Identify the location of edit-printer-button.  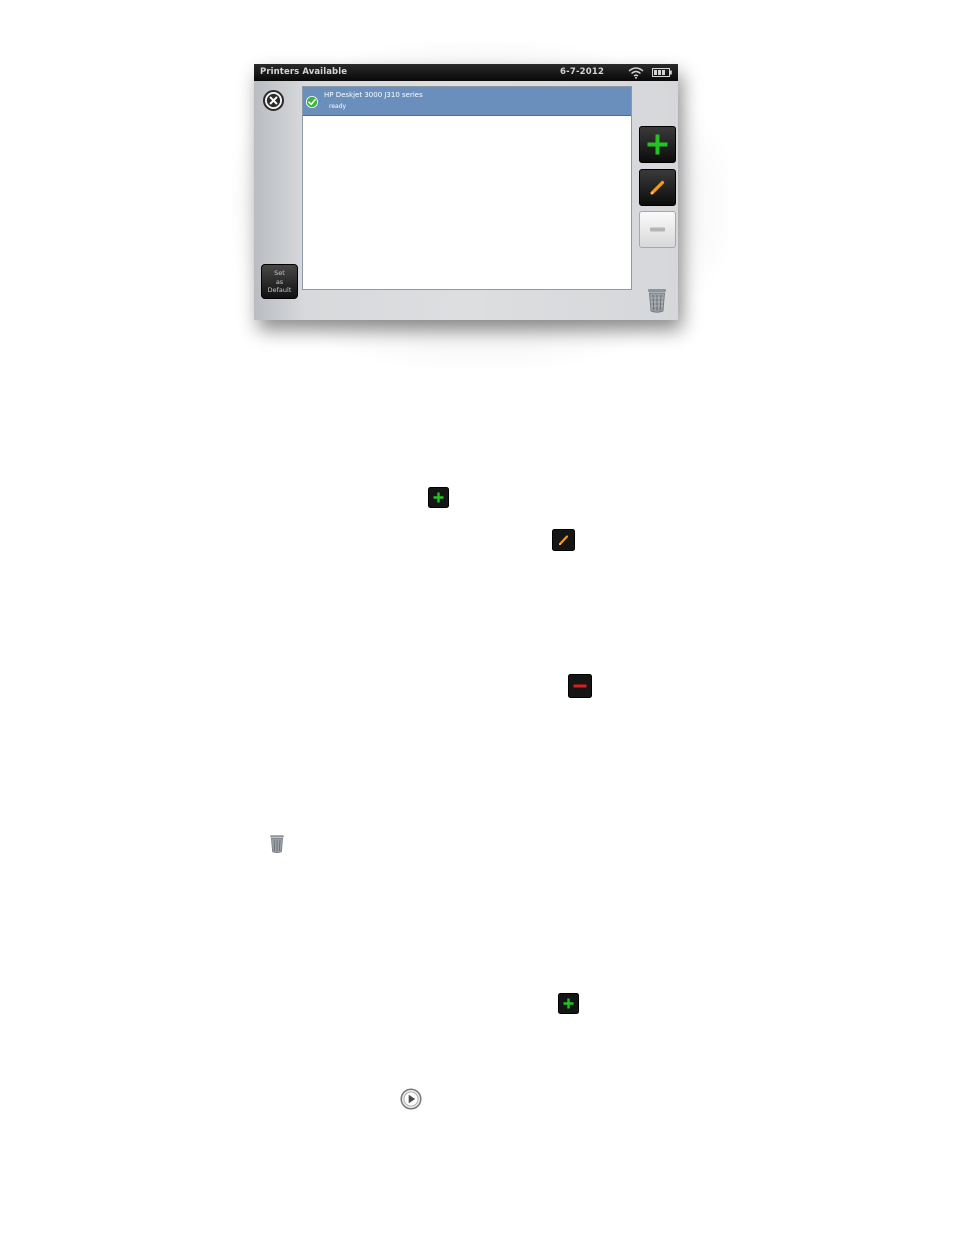
(657, 187).